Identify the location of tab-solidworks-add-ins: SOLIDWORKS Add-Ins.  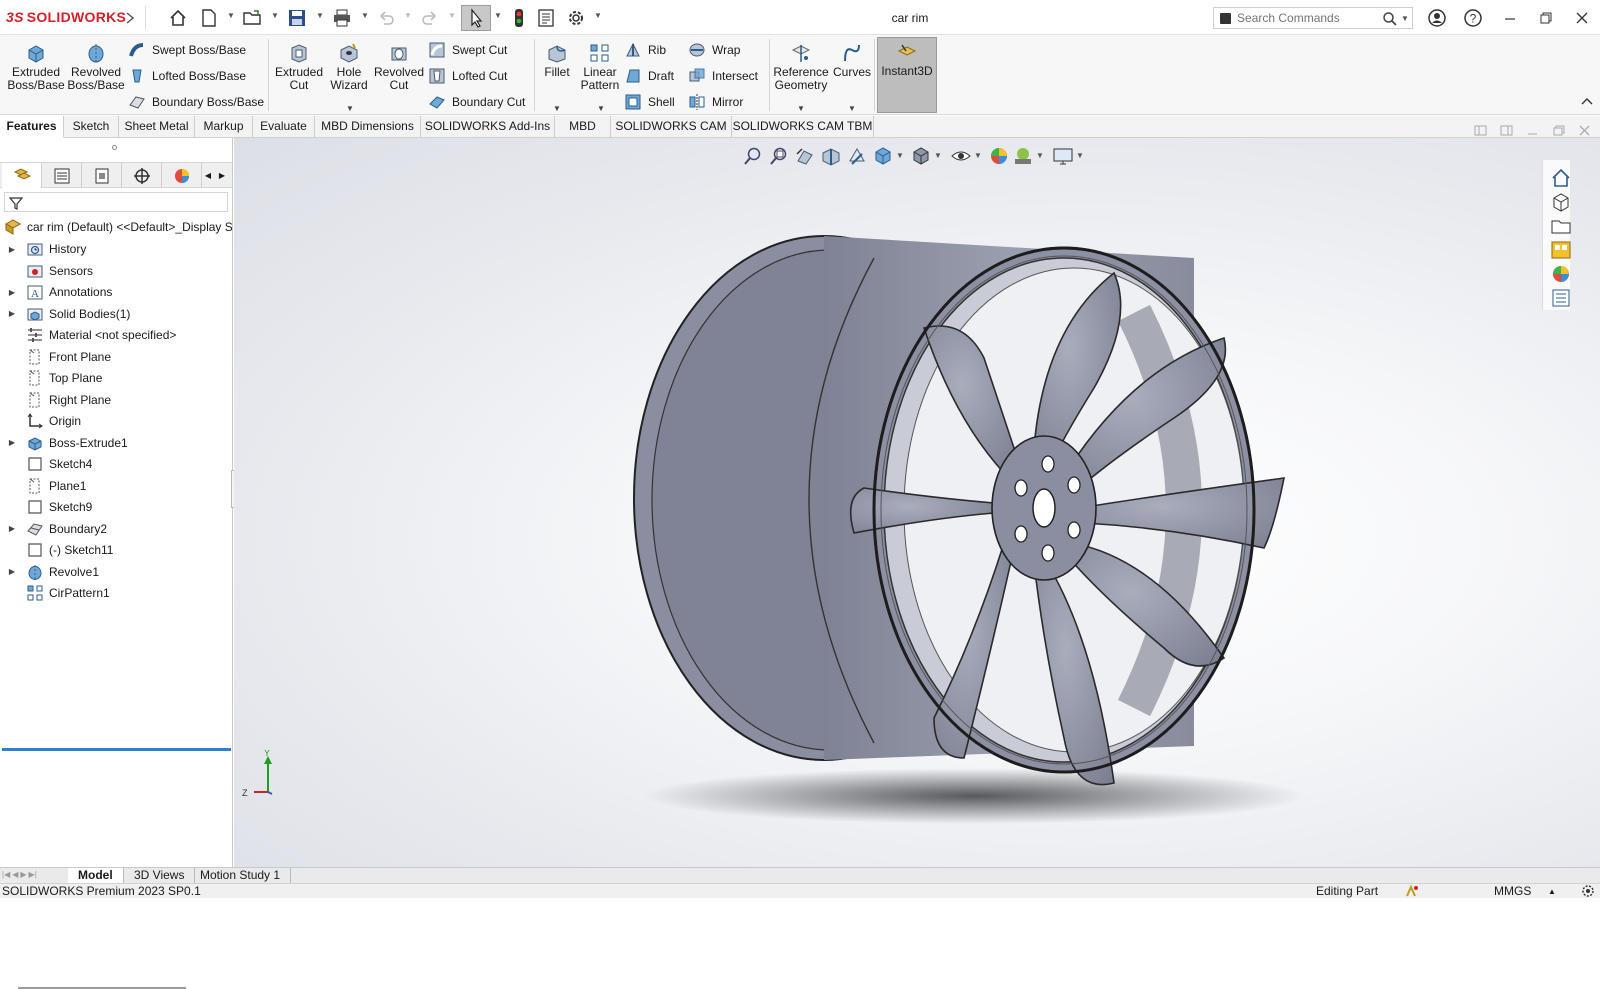
(488, 127).